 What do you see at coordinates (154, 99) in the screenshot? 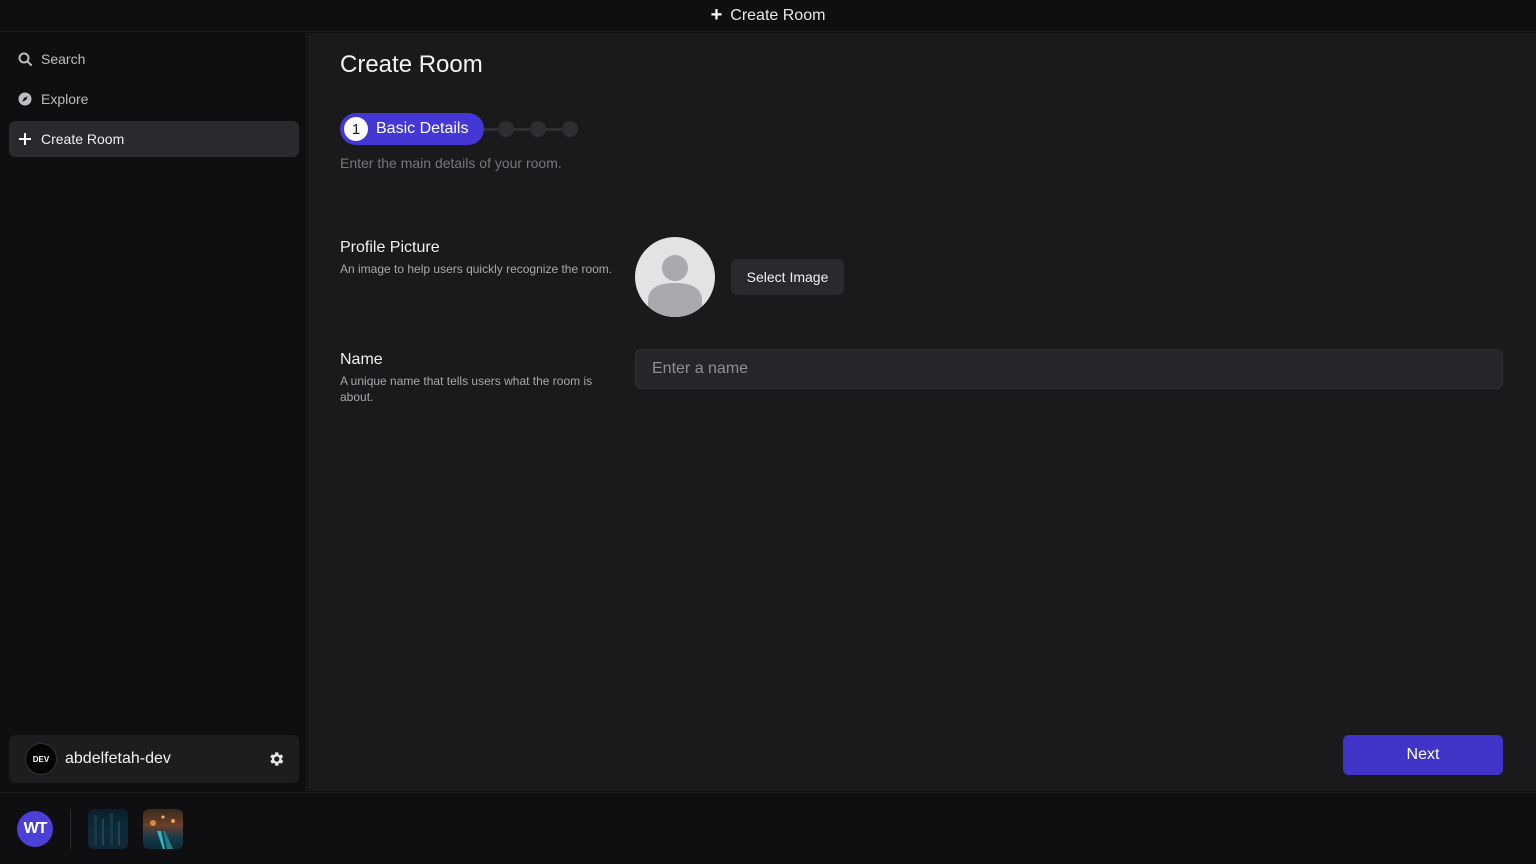
I see `sidebar-item-explore: Explore` at bounding box center [154, 99].